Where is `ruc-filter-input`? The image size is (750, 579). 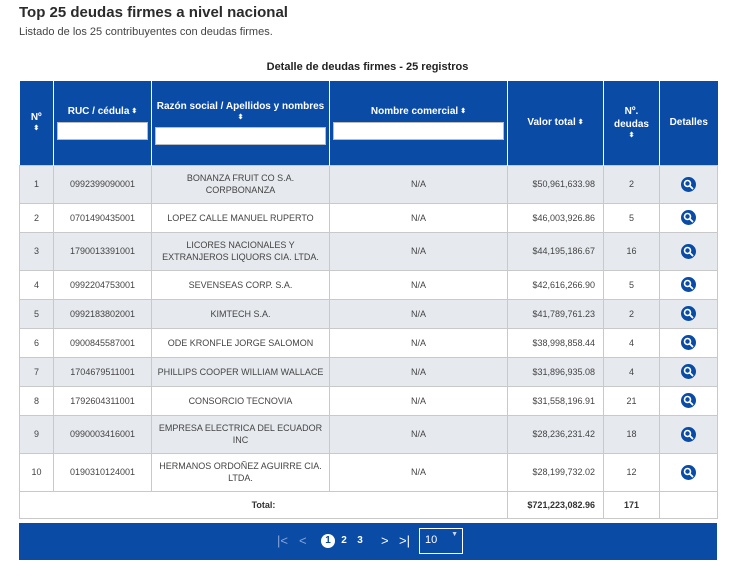 ruc-filter-input is located at coordinates (102, 131).